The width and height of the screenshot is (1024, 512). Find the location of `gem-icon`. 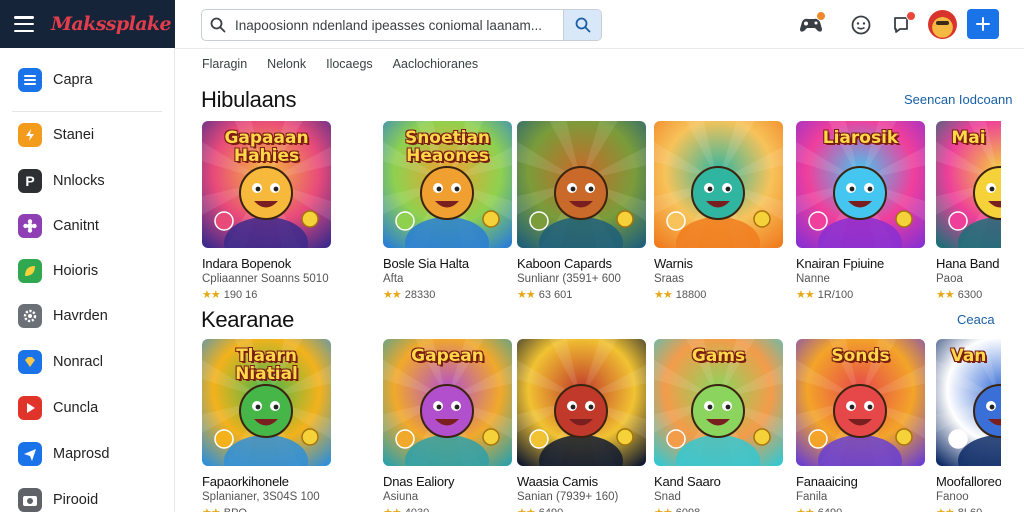

gem-icon is located at coordinates (30, 362).